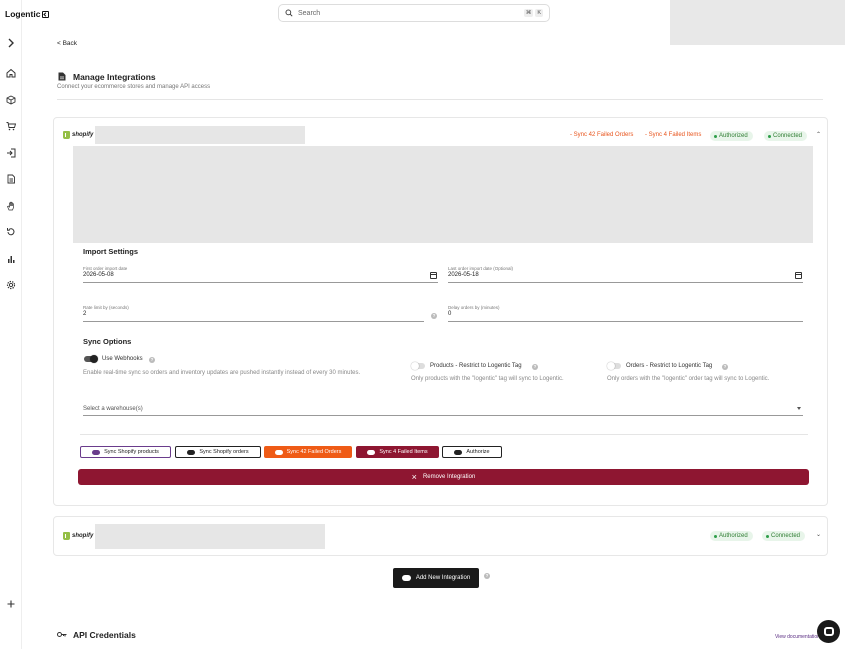 Image resolution: width=845 pixels, height=649 pixels. I want to click on webhooks-label: Use Webhooks, so click(122, 359).